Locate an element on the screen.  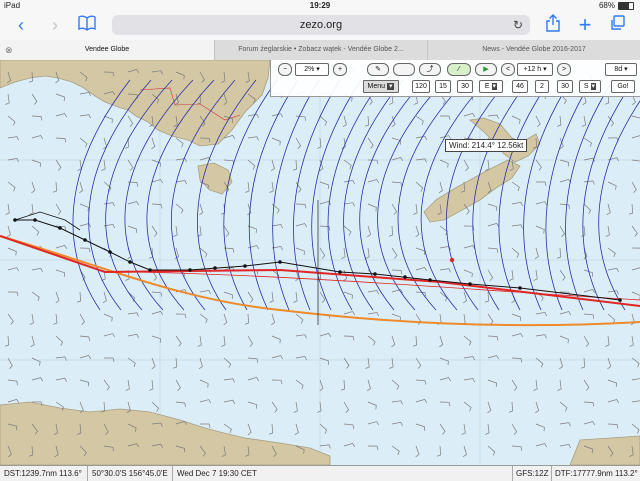
back-chevron-icon: ‹ is located at coordinates (21, 25).